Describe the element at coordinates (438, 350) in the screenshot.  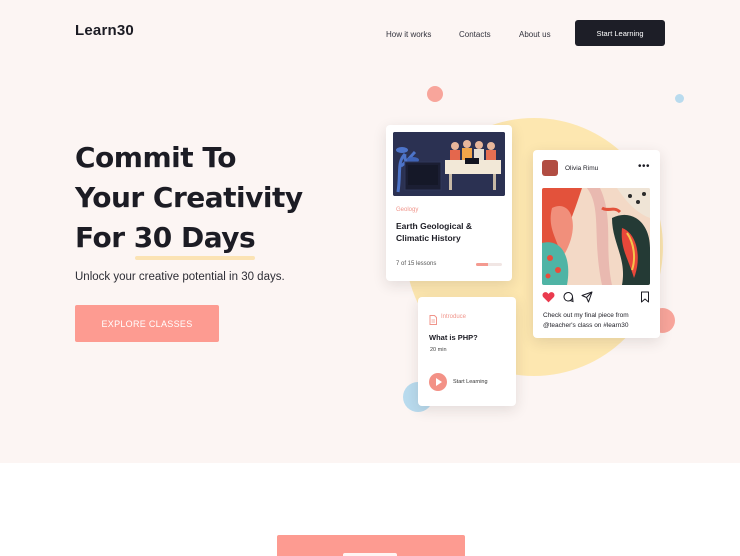
I see `lesson-duration: 20 min` at that location.